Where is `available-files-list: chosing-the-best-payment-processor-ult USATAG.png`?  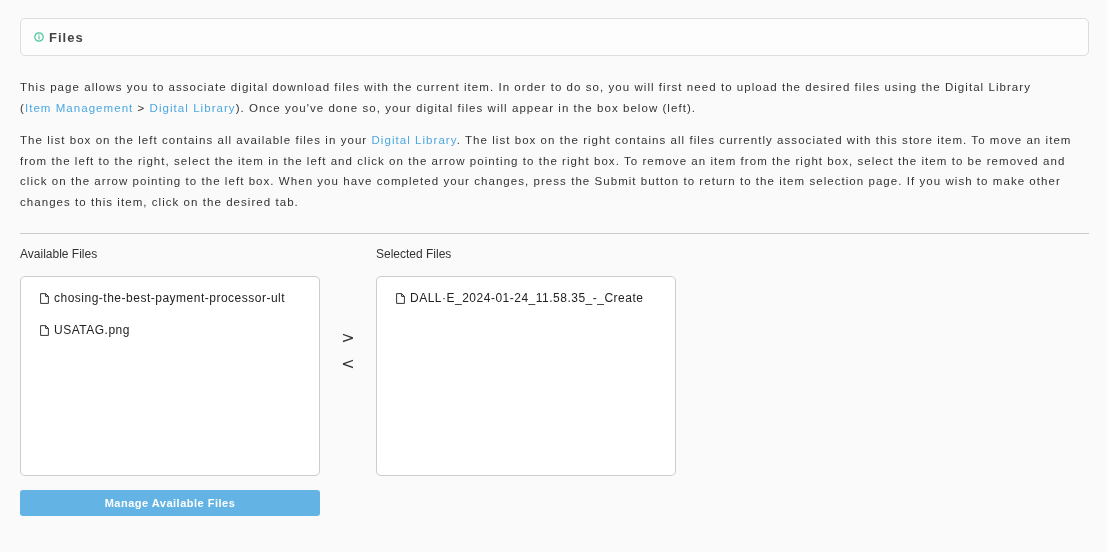
available-files-list: chosing-the-best-payment-processor-ult USATAG.png is located at coordinates (170, 376).